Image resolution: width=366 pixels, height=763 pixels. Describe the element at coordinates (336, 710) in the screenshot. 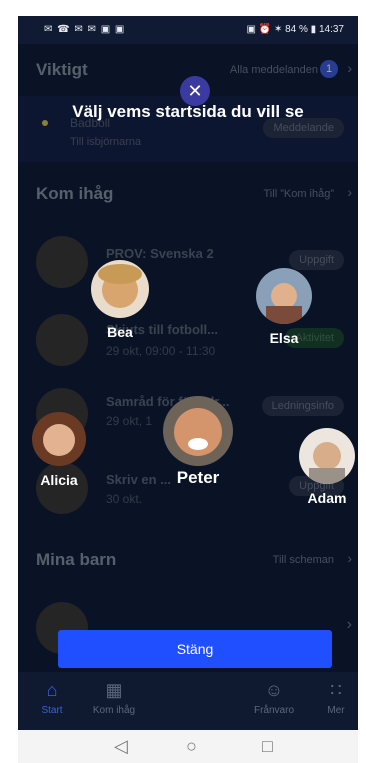

I see `nav-label: Mer` at that location.